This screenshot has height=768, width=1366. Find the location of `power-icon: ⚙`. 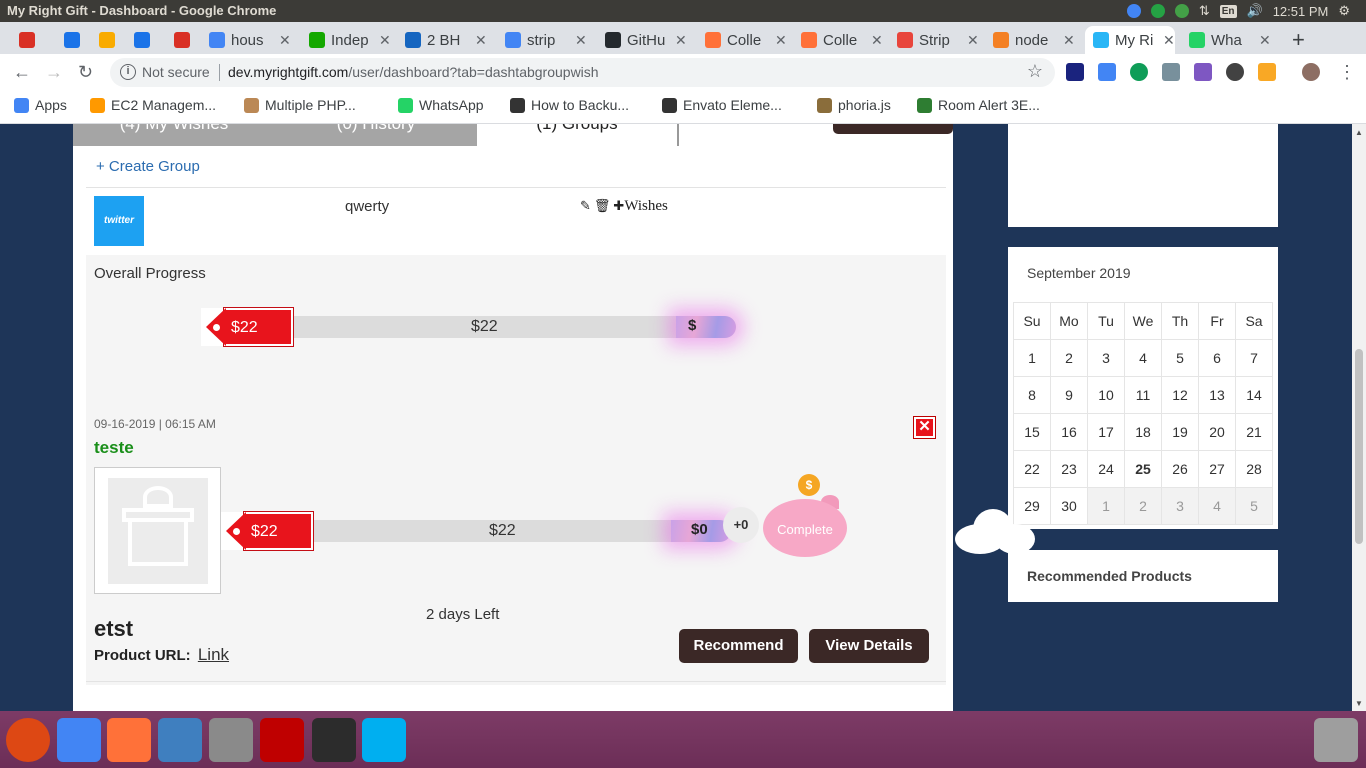

power-icon: ⚙ is located at coordinates (1344, 11).